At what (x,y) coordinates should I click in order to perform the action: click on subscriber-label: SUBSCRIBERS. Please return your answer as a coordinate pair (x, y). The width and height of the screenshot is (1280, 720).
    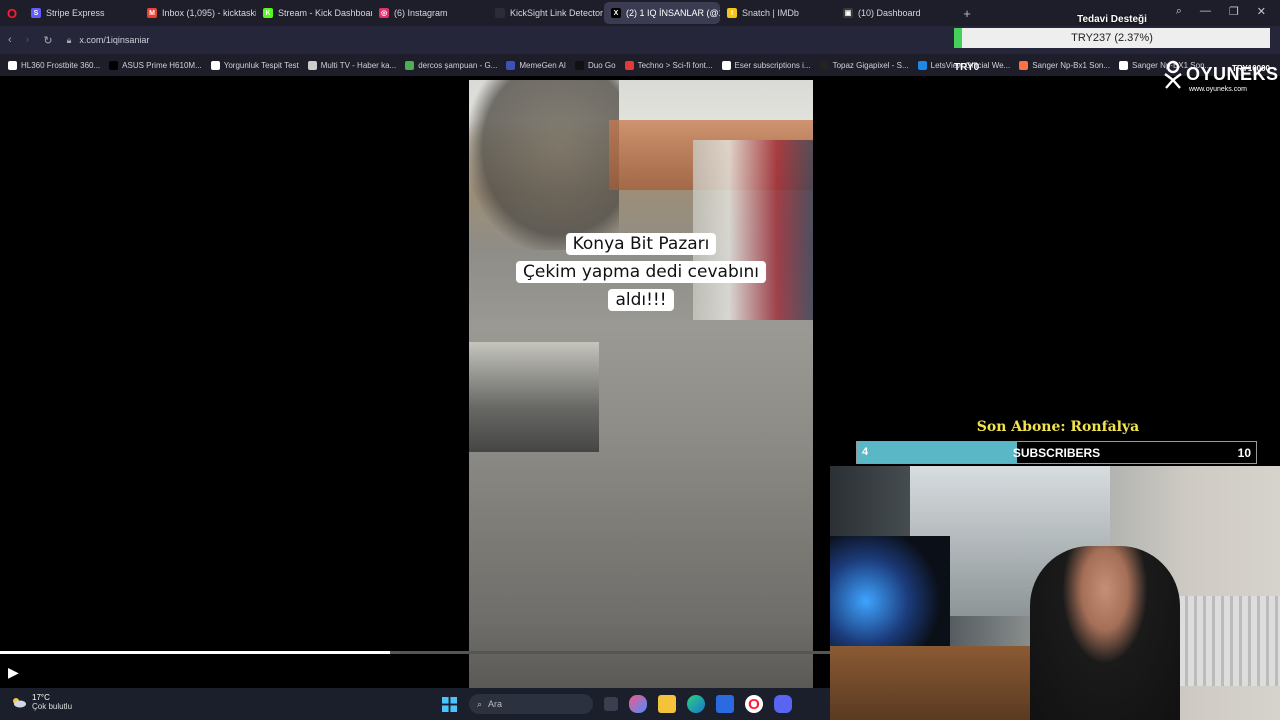
    Looking at the image, I should click on (1056, 453).